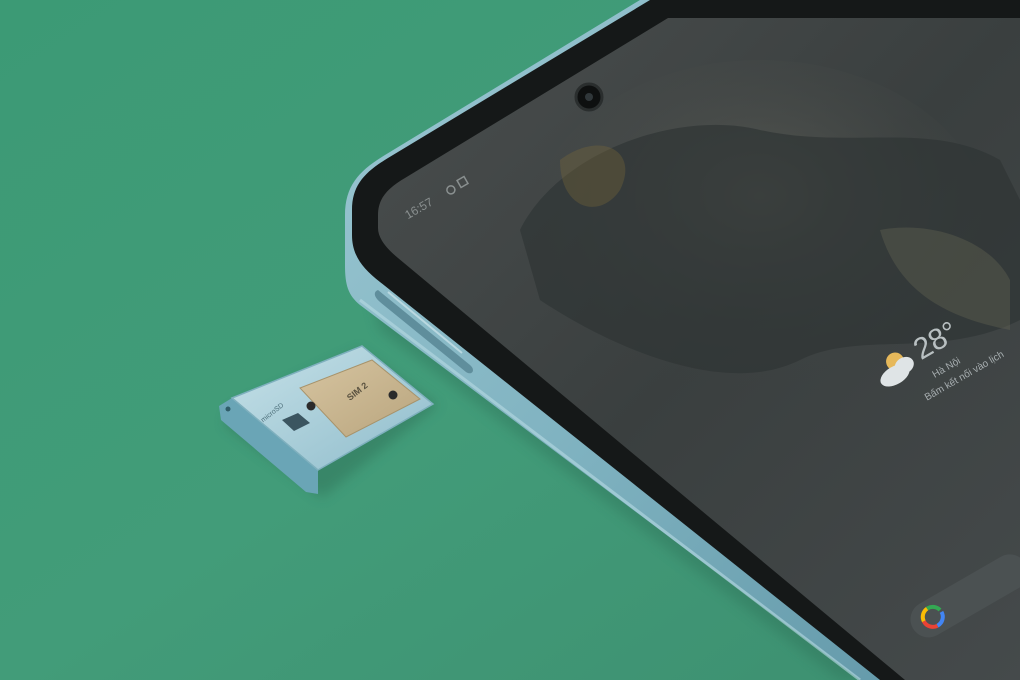 This screenshot has width=1020, height=680. What do you see at coordinates (228, 409) in the screenshot?
I see `sim-tray-pin-hole` at bounding box center [228, 409].